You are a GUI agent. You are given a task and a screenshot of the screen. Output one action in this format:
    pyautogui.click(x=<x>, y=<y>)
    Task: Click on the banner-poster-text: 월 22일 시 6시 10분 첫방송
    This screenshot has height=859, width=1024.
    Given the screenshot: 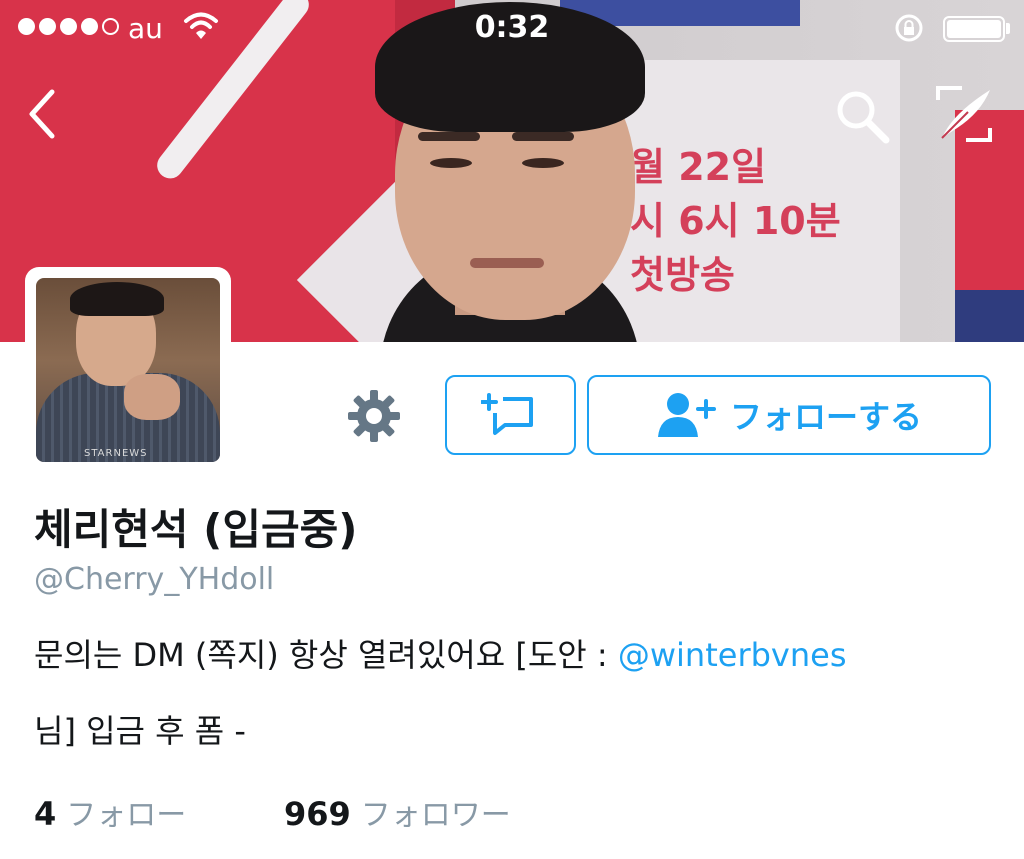 What is the action you would take?
    pyautogui.click(x=735, y=221)
    